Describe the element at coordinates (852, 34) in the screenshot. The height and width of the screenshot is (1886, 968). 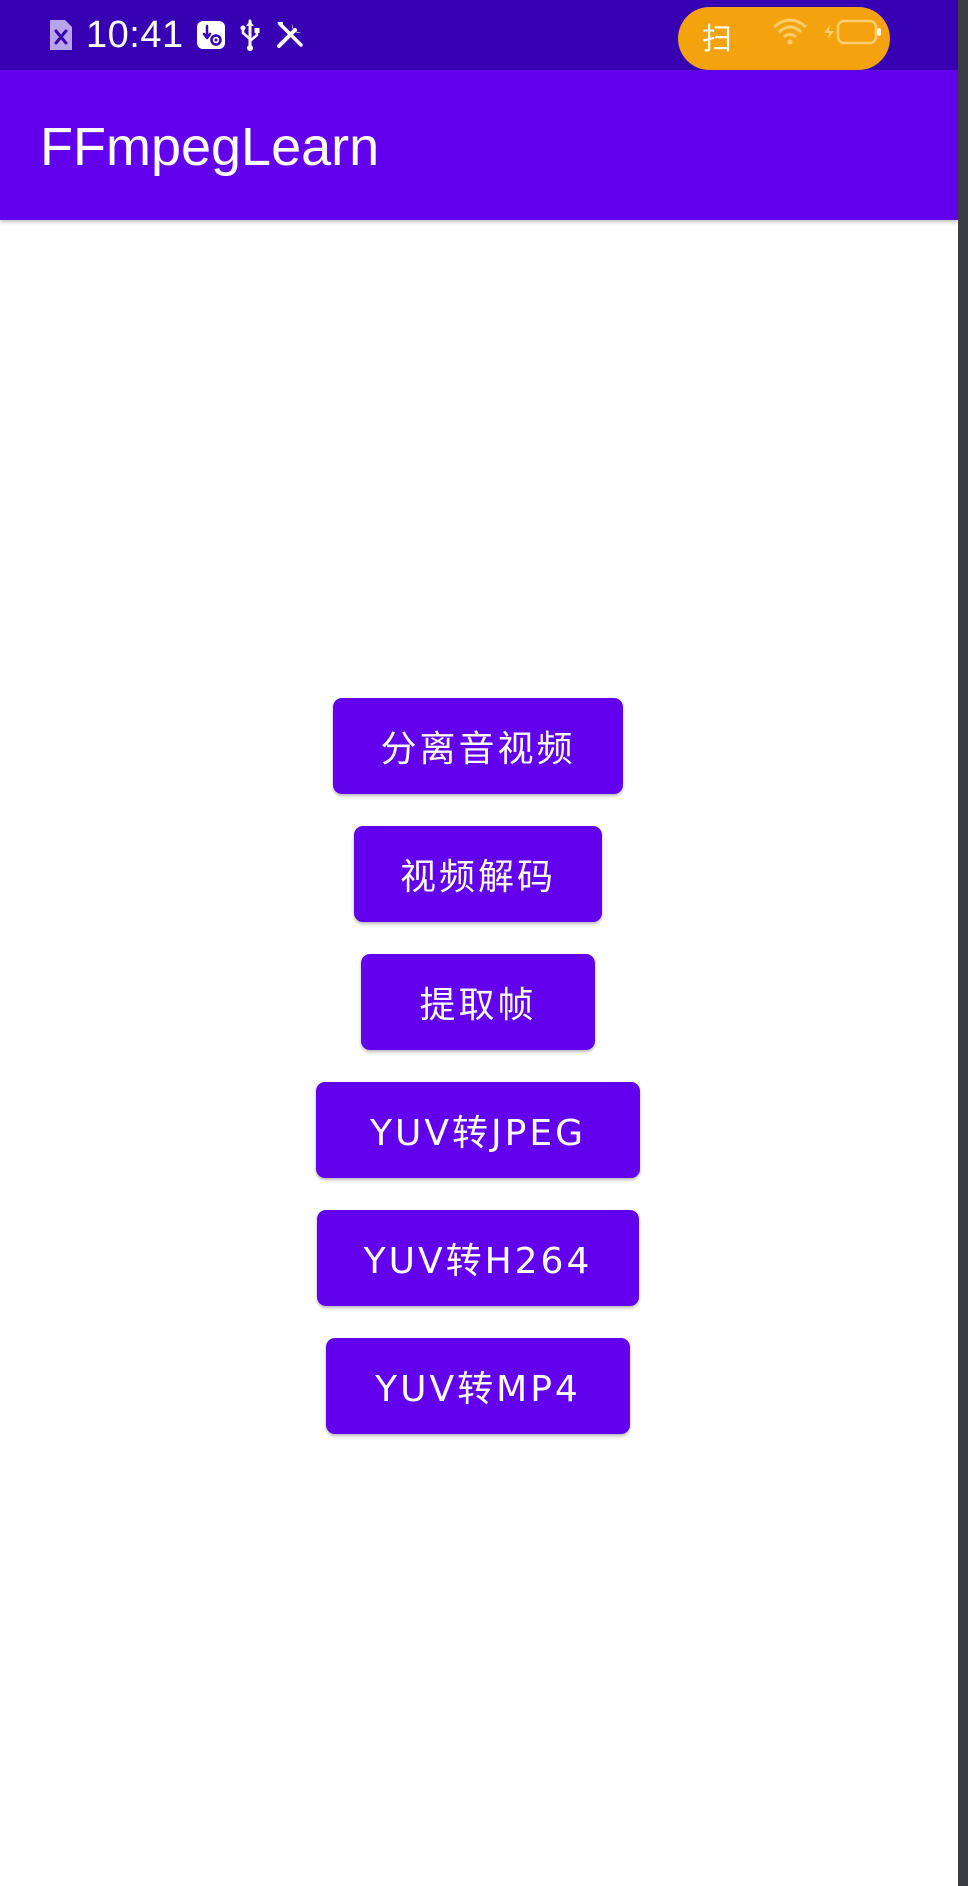
I see `battery-icon` at that location.